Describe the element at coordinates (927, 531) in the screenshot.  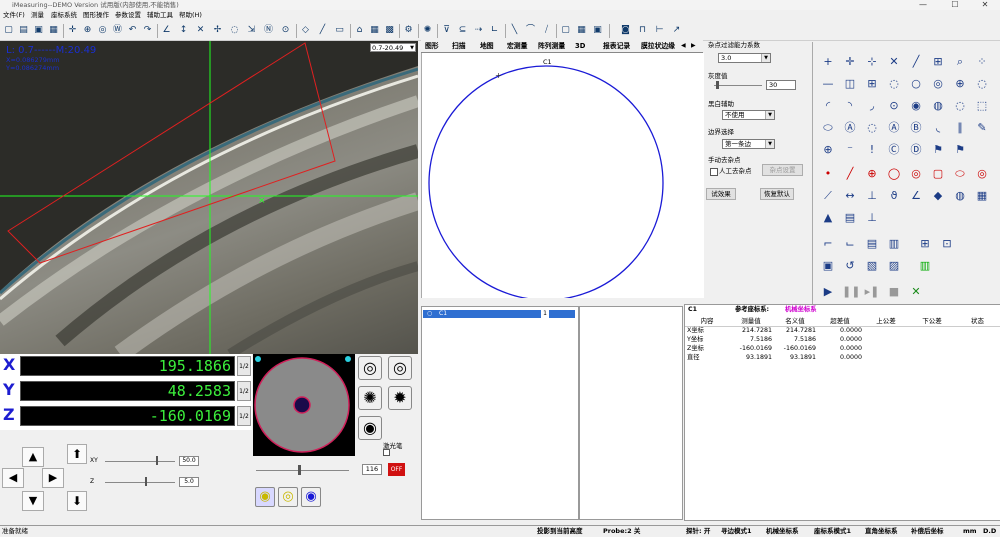
I see `status-compensation: 补偿后坐标` at that location.